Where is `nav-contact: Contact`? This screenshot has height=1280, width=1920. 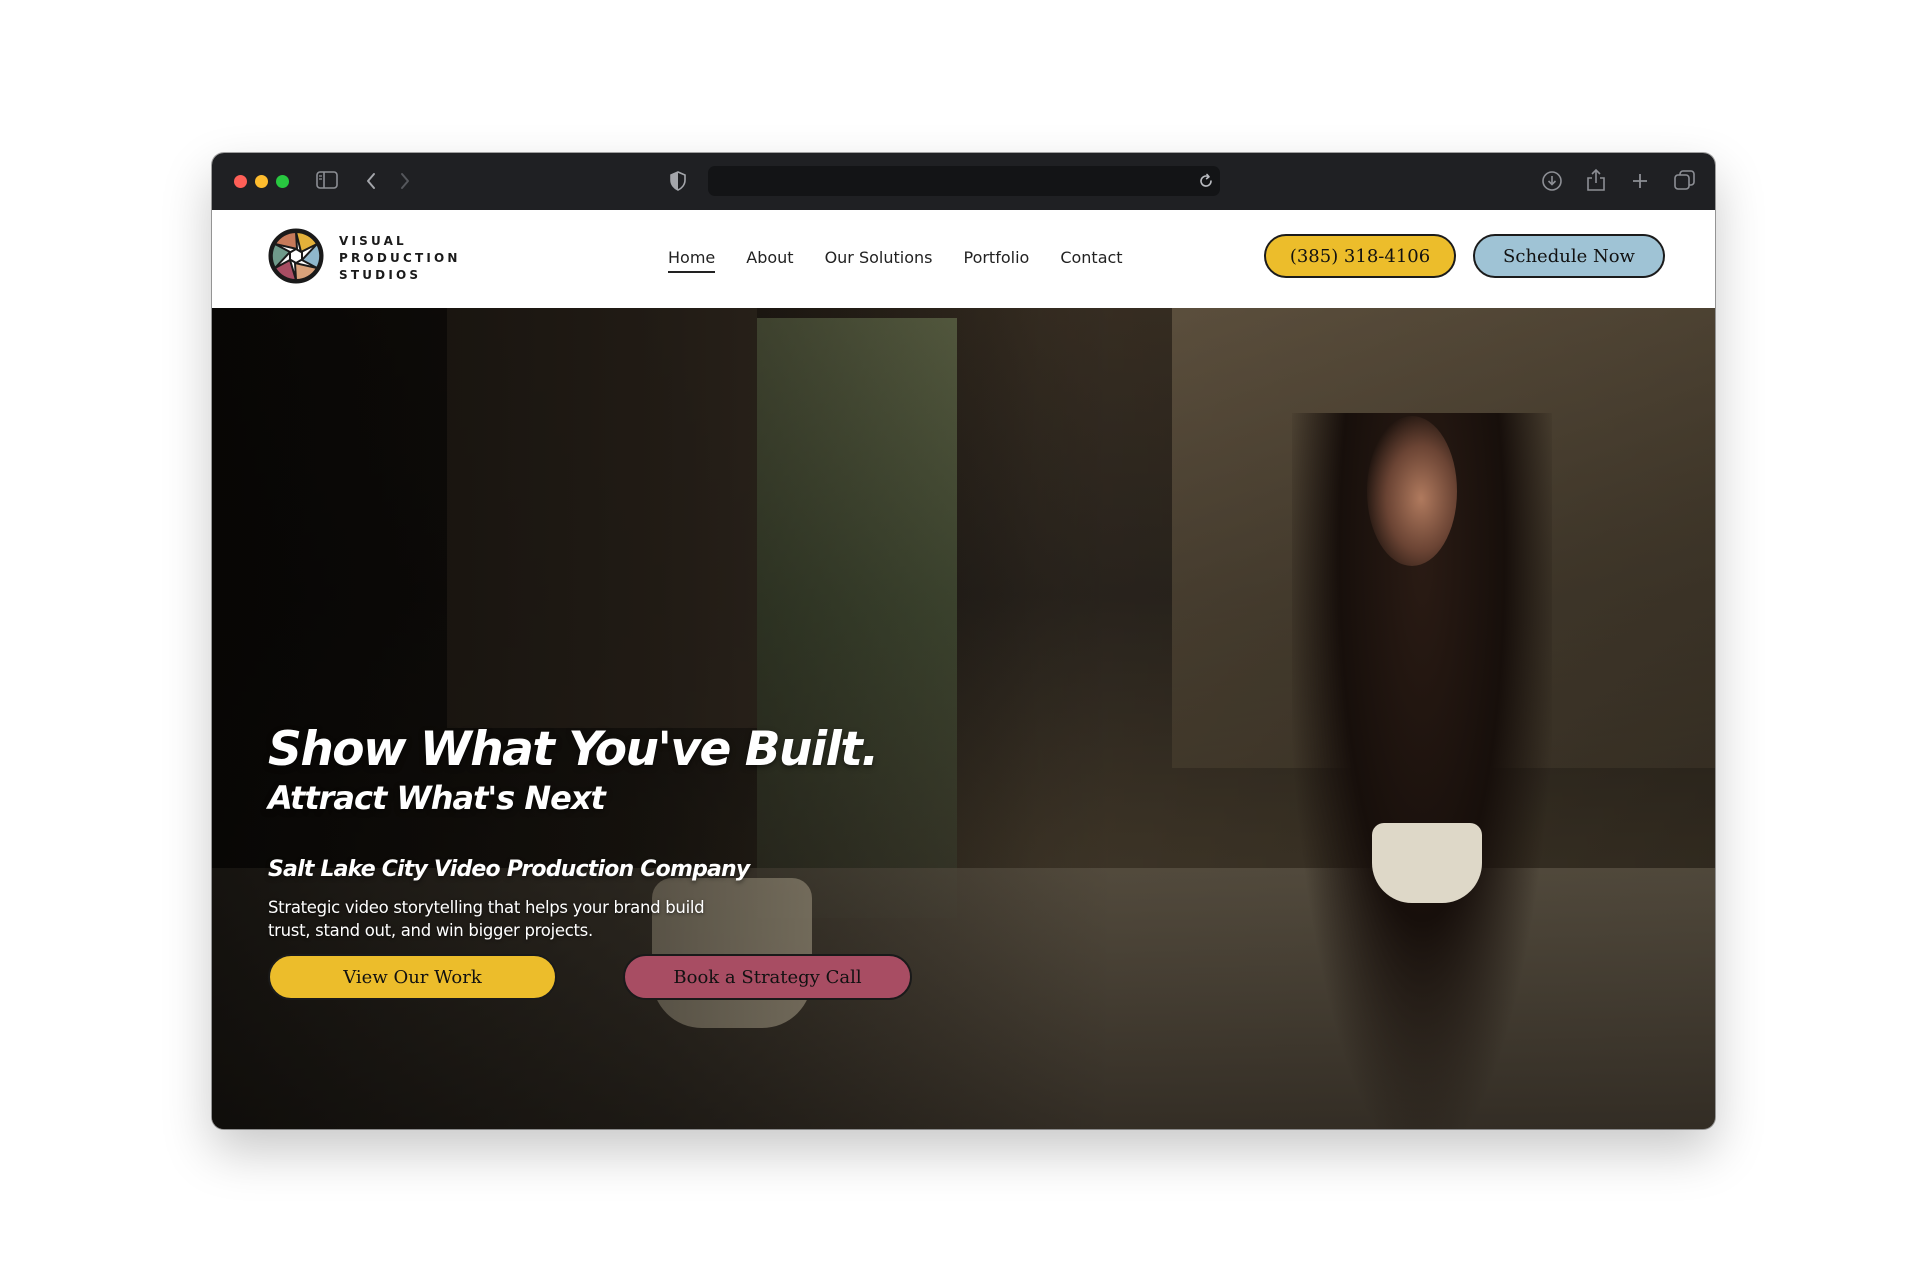
nav-contact: Contact is located at coordinates (1091, 260).